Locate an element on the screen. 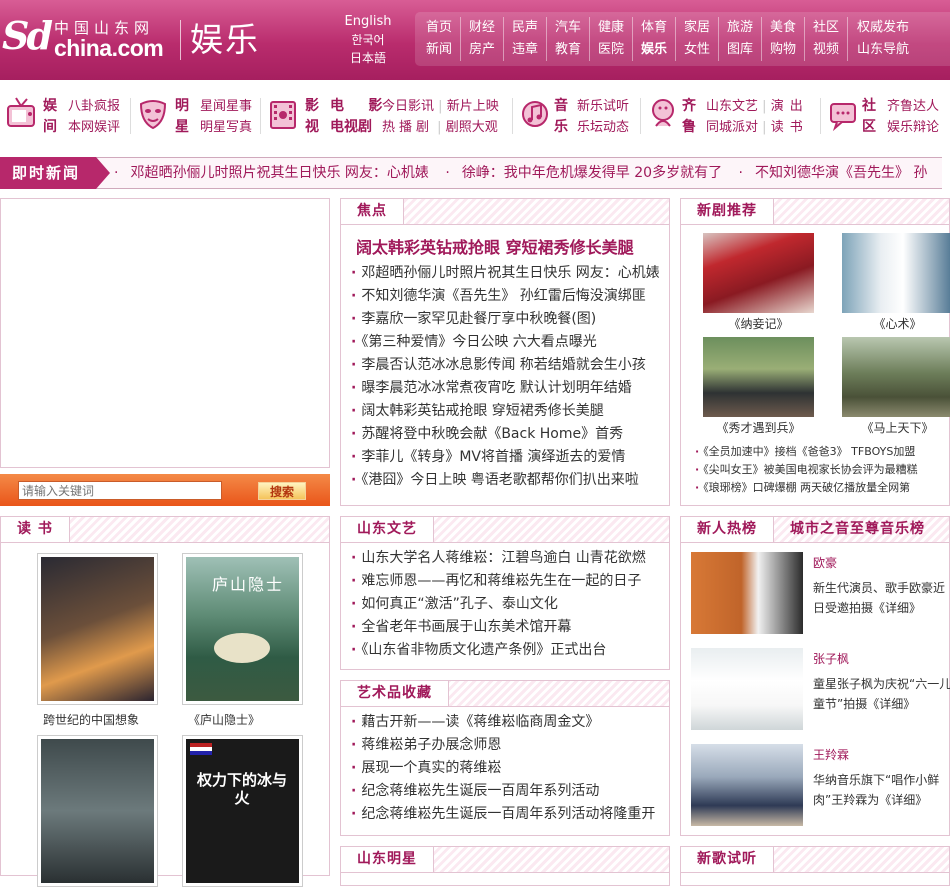 The height and width of the screenshot is (887, 950). book-item: 跨世纪的中国想象 is located at coordinates (109, 644).